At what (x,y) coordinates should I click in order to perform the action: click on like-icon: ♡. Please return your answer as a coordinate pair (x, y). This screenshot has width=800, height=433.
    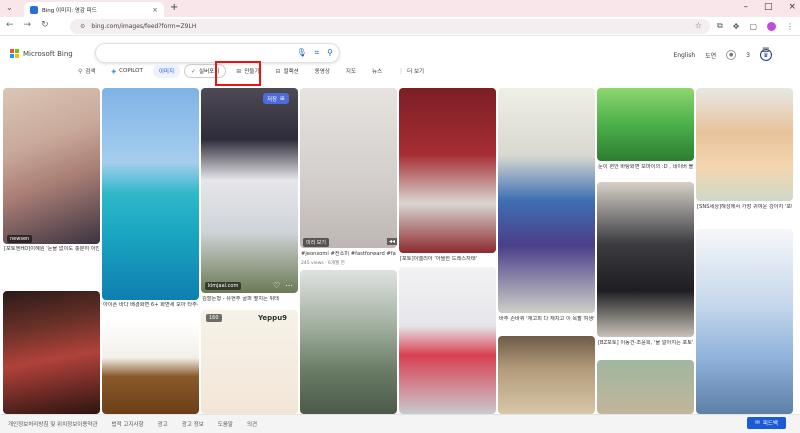
    Looking at the image, I should click on (276, 285).